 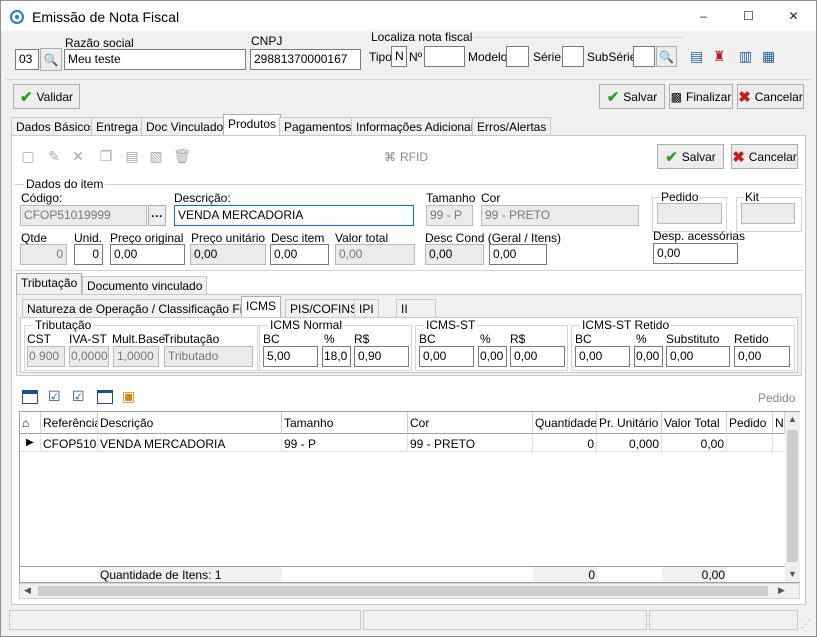 I want to click on report-icon: ▥, so click(x=745, y=56).